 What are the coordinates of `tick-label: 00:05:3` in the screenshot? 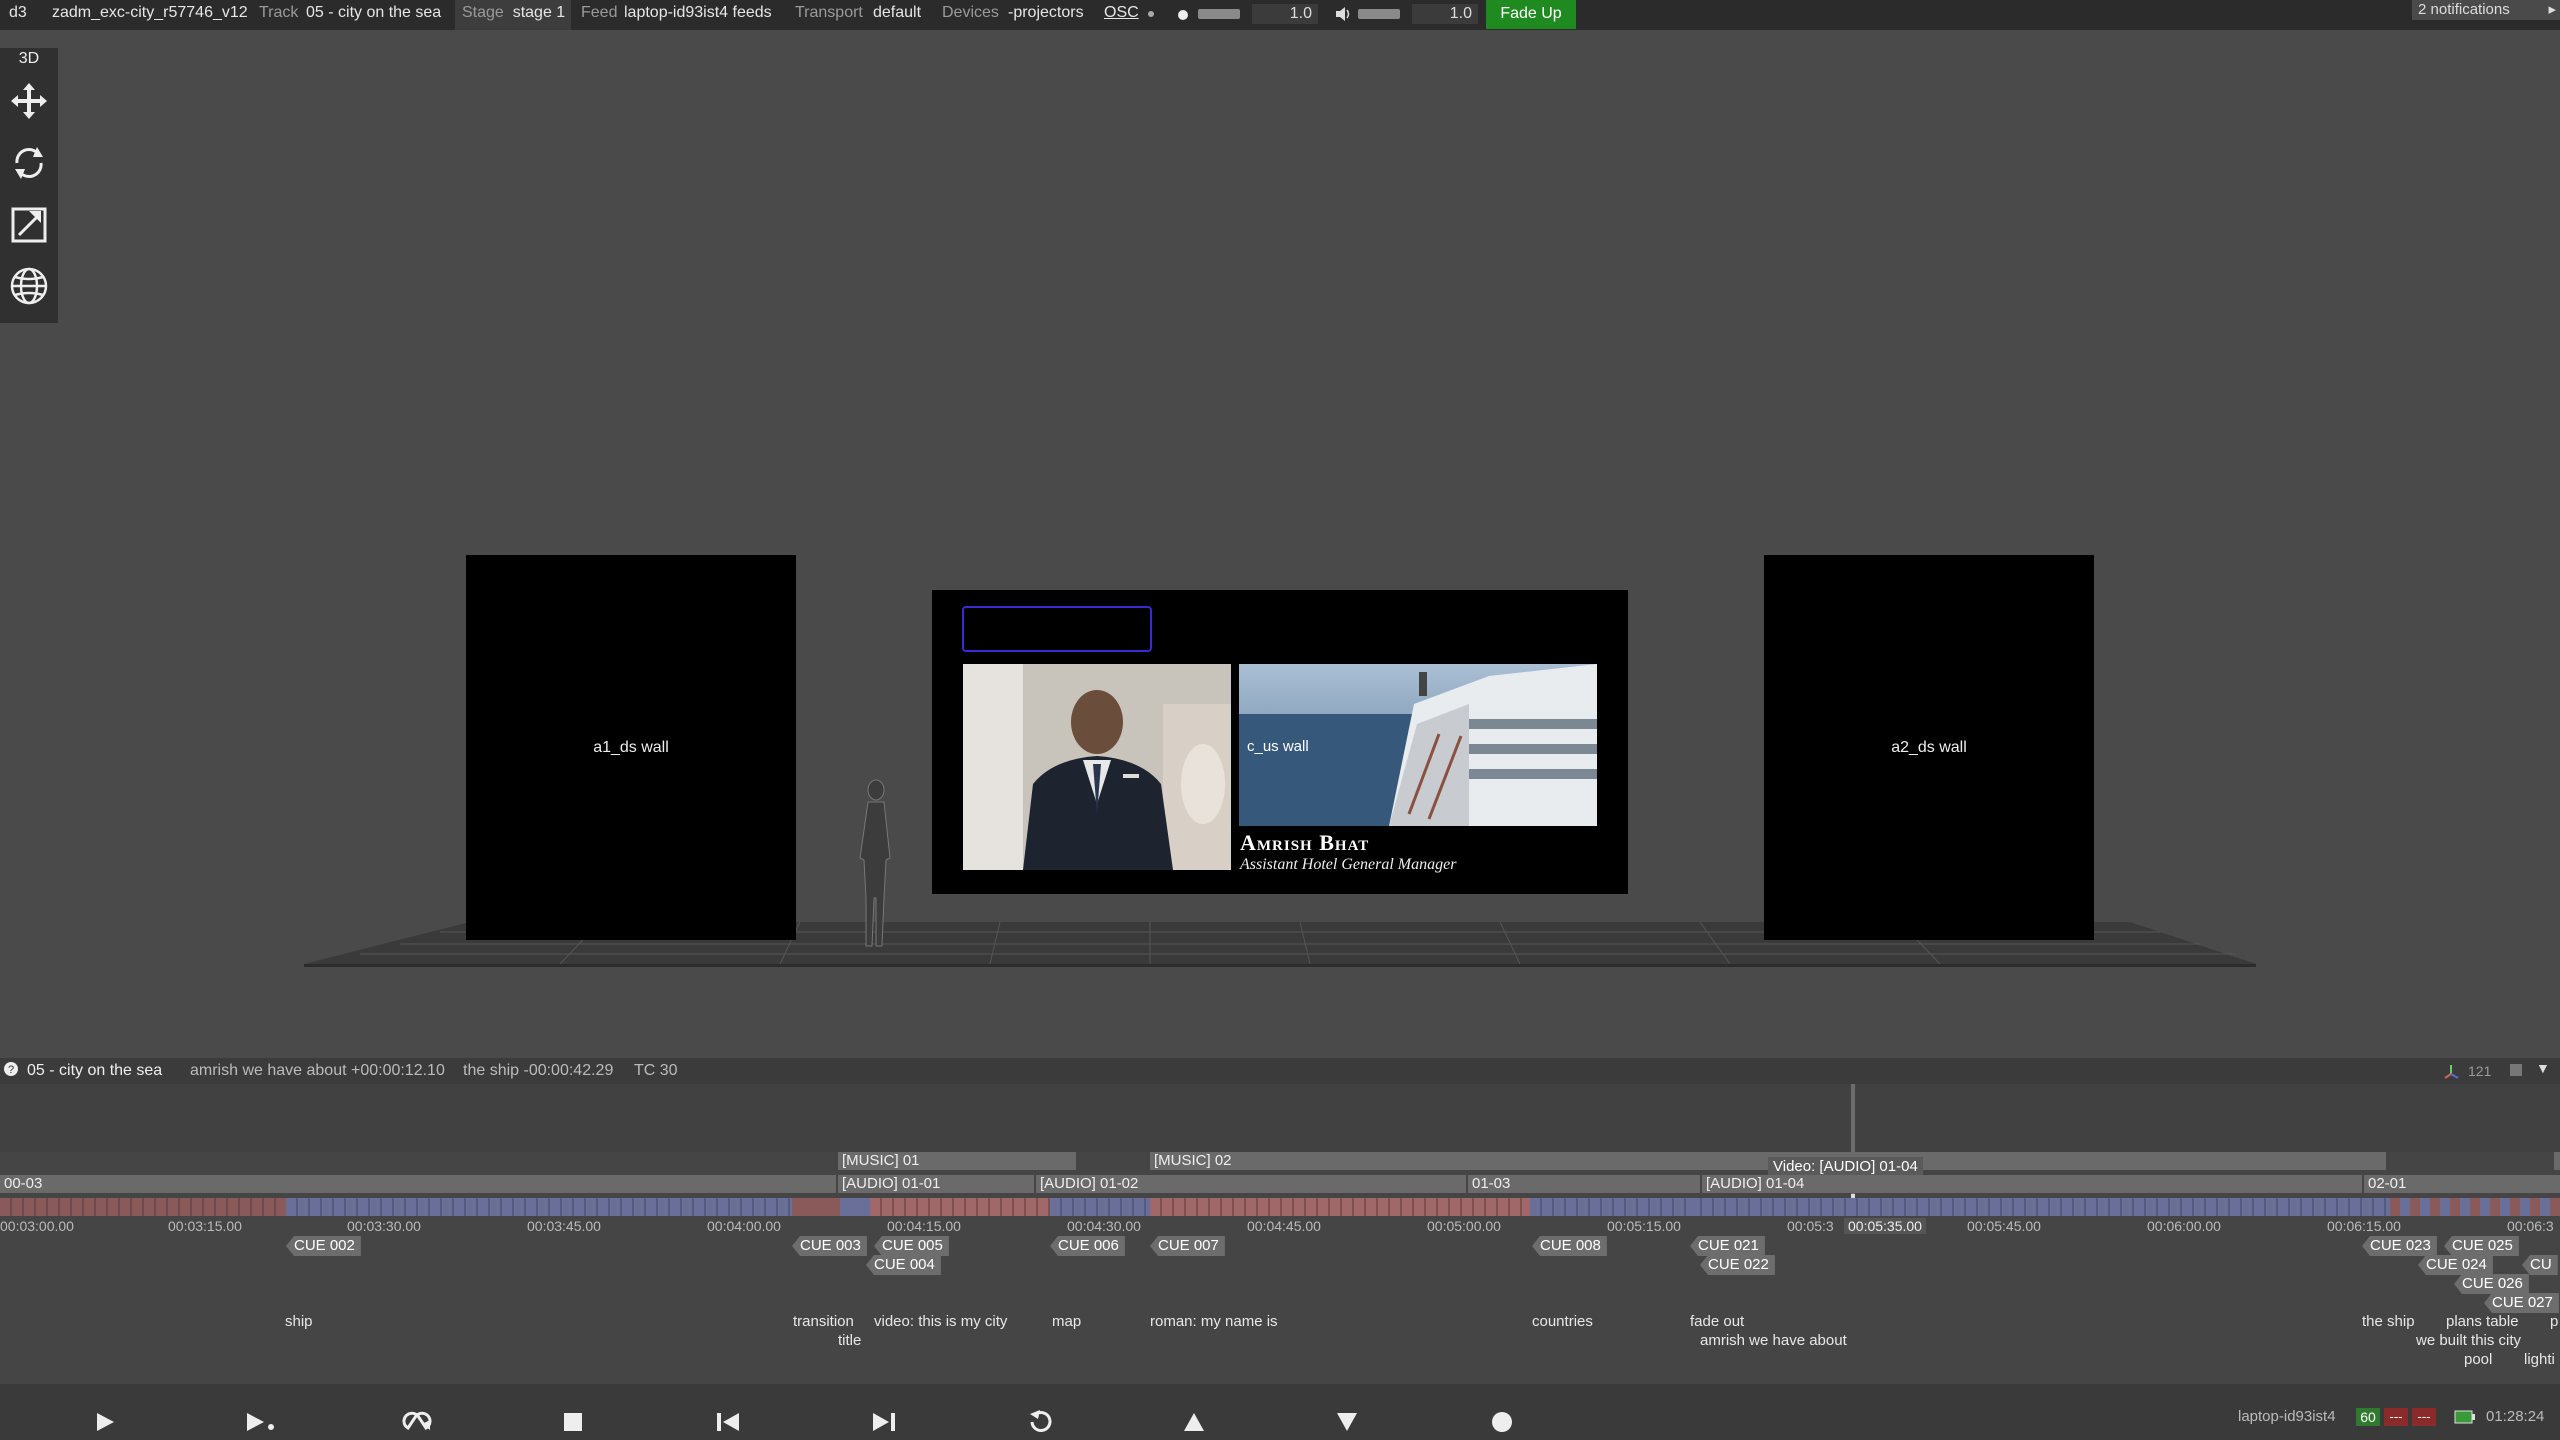 It's located at (1810, 1226).